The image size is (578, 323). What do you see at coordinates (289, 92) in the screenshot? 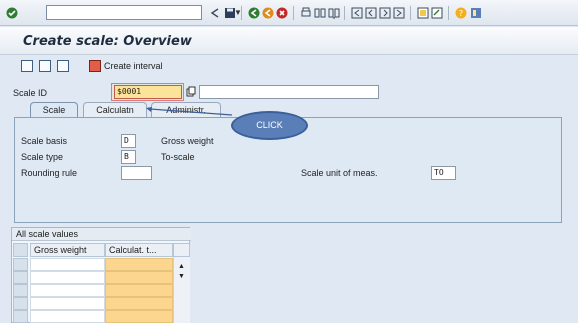
I see `scale-description-input` at bounding box center [289, 92].